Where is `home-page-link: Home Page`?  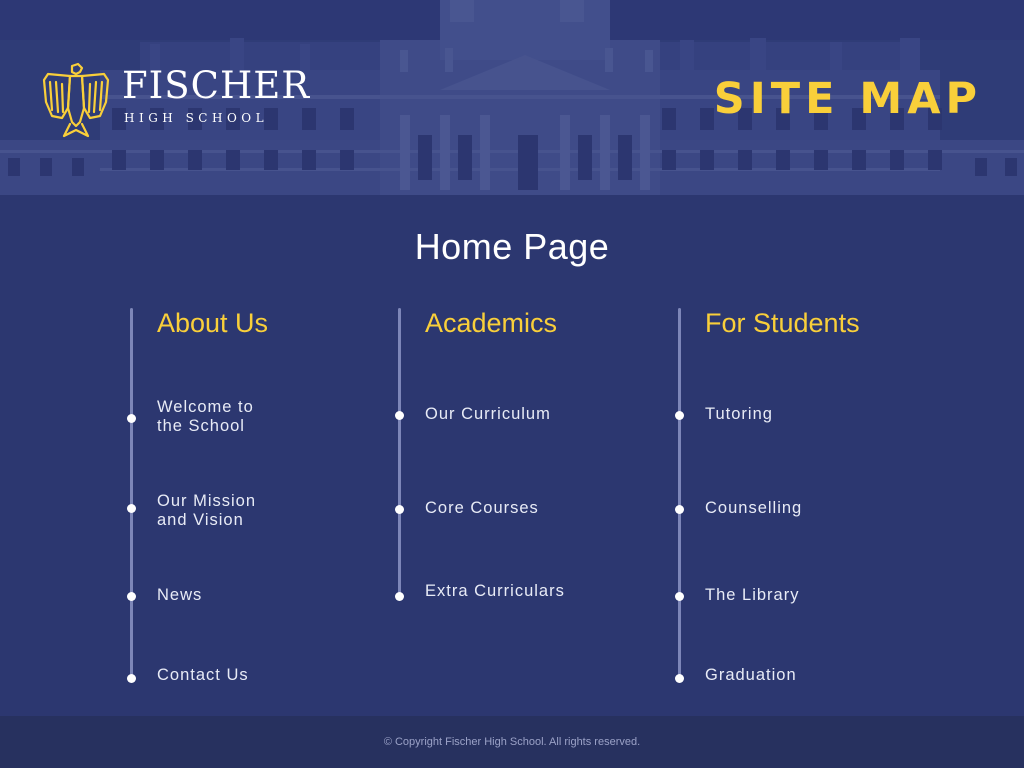 home-page-link: Home Page is located at coordinates (512, 247).